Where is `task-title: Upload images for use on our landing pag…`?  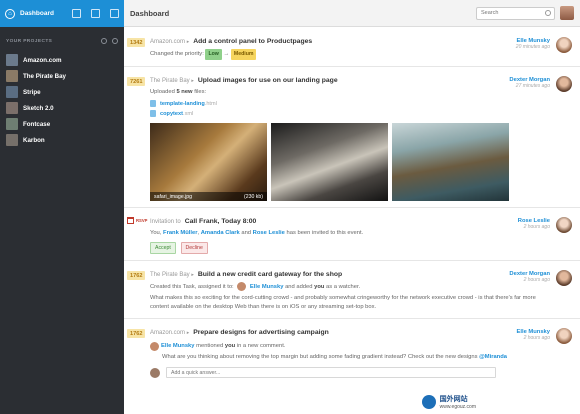
task-title: Upload images for use on our landing pag… is located at coordinates (268, 80).